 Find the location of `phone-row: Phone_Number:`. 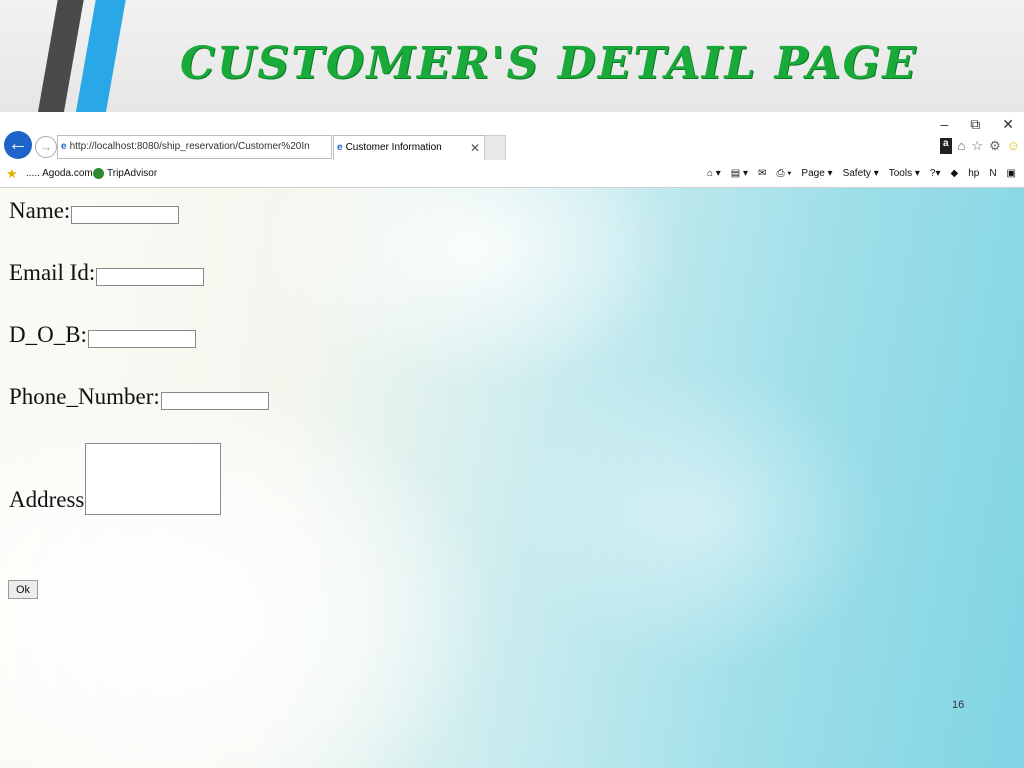

phone-row: Phone_Number: is located at coordinates (139, 397).